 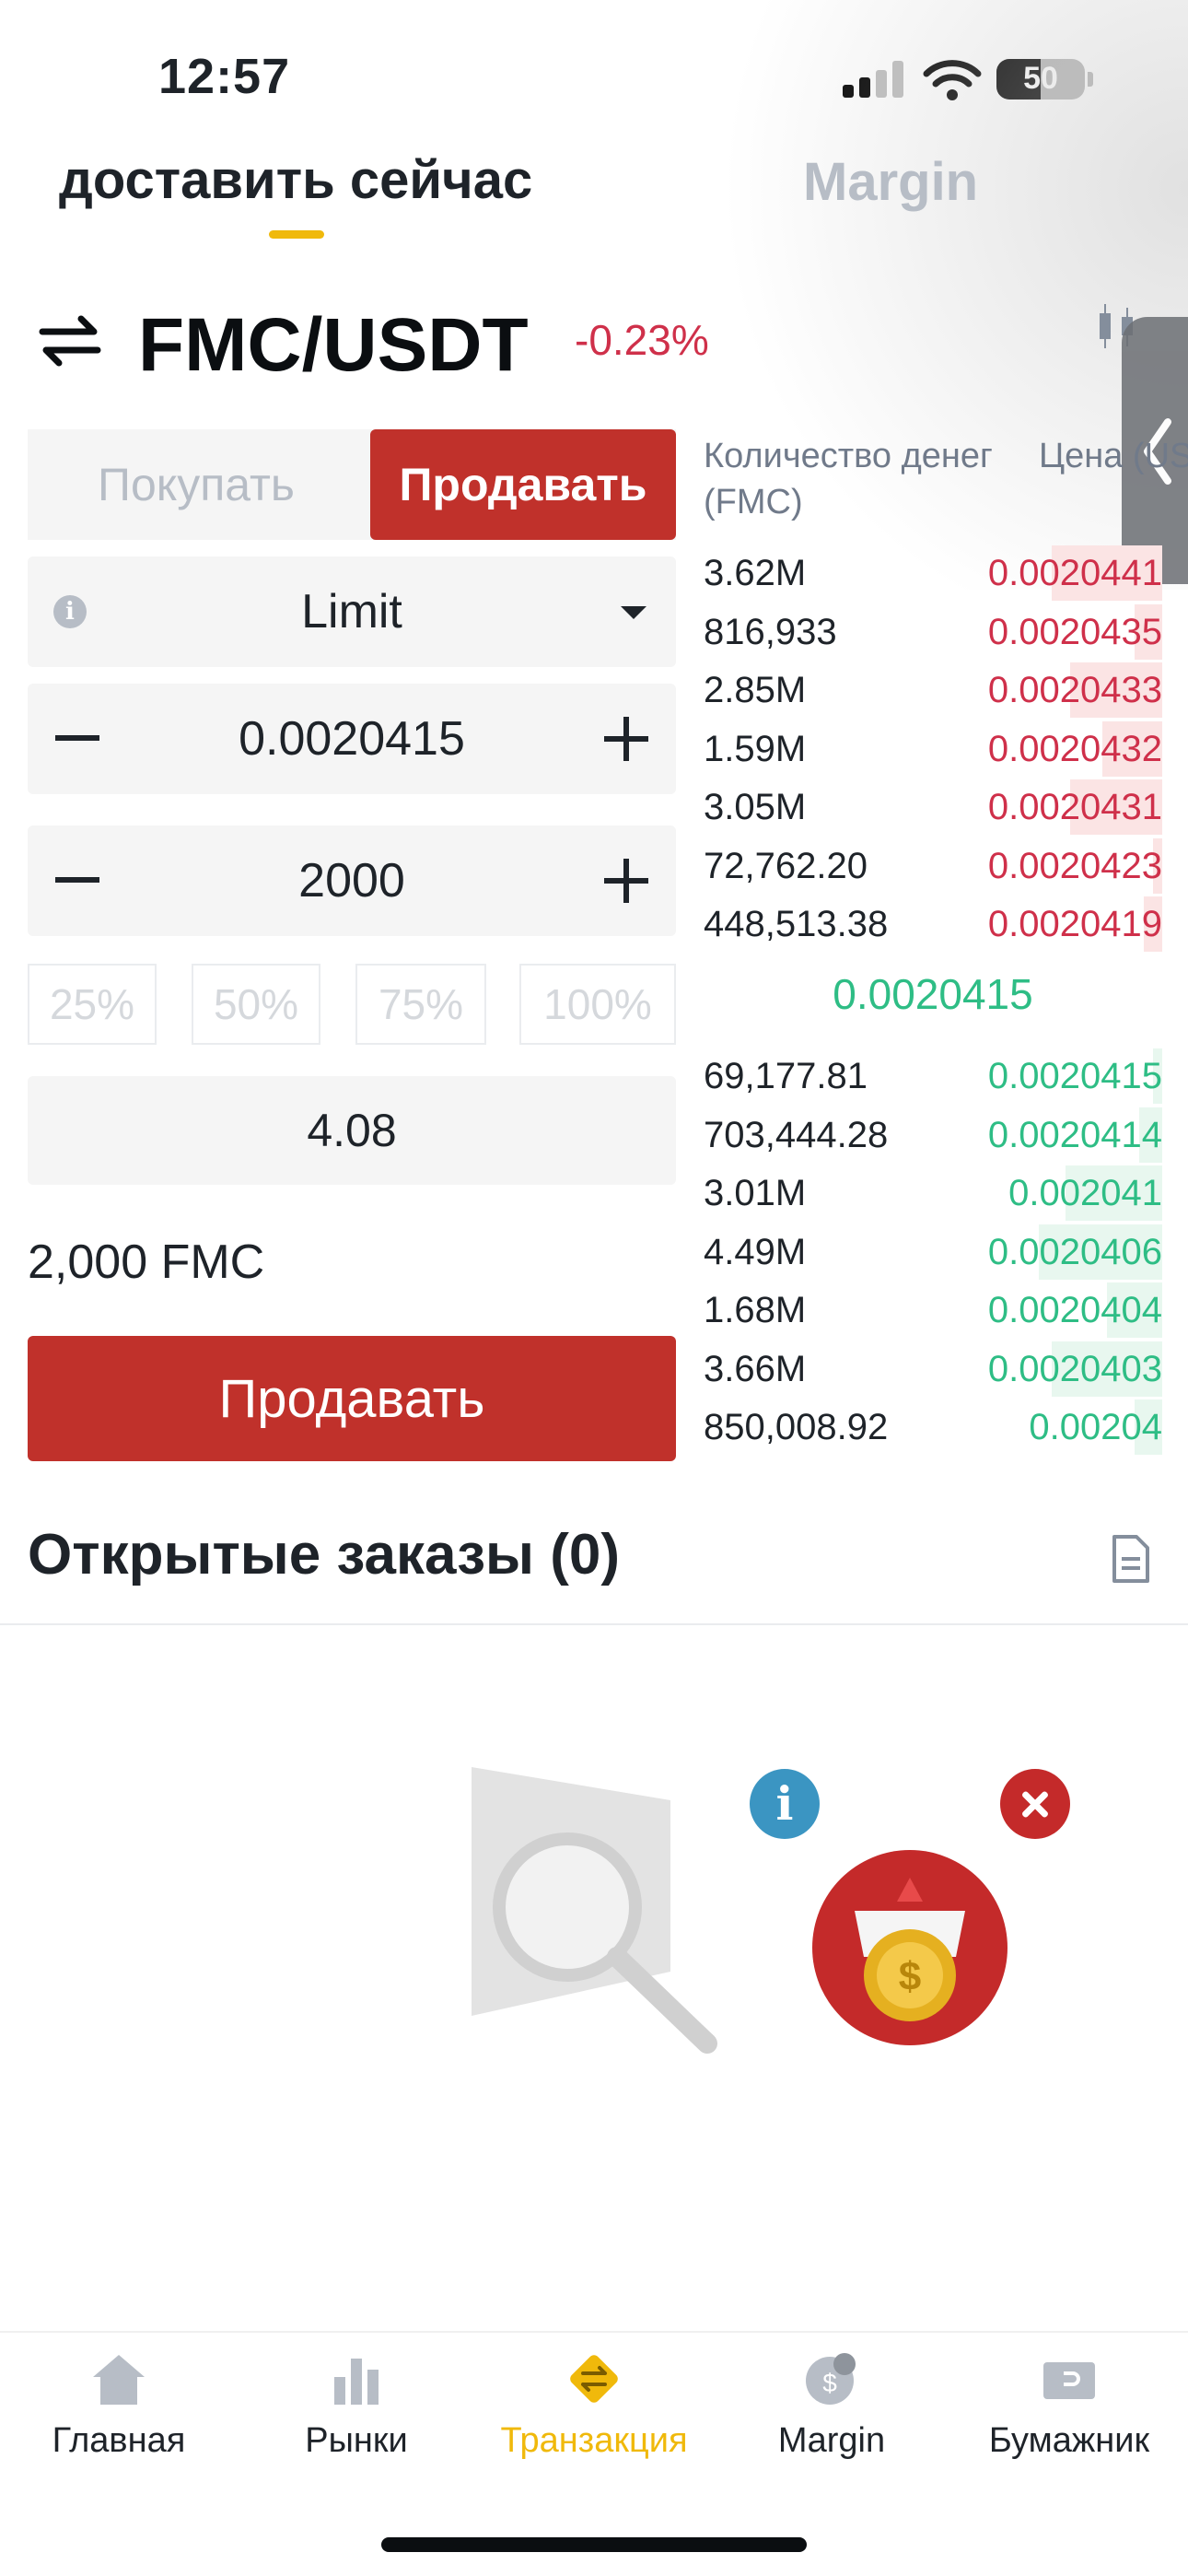 I want to click on bid-qty: 4.49M, so click(x=755, y=1251).